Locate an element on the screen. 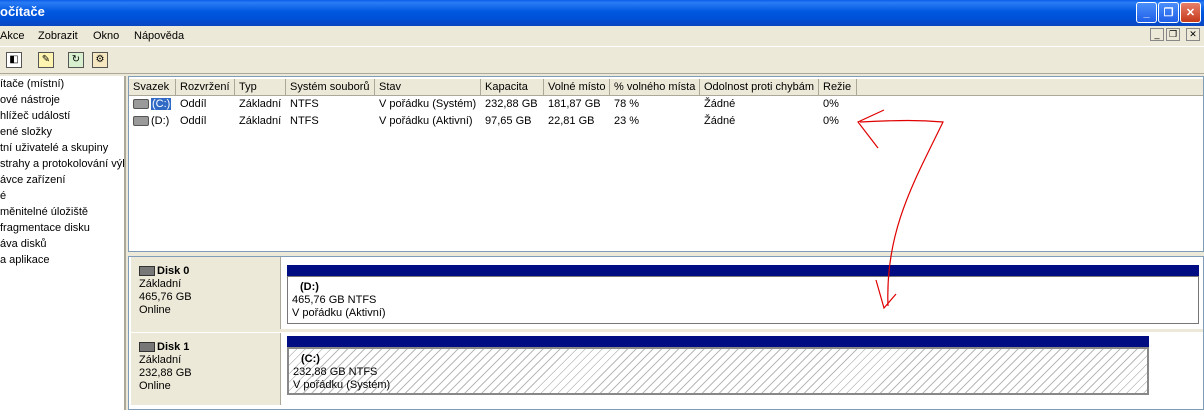  table-row-d-drive: (D:) is located at coordinates (149, 121).